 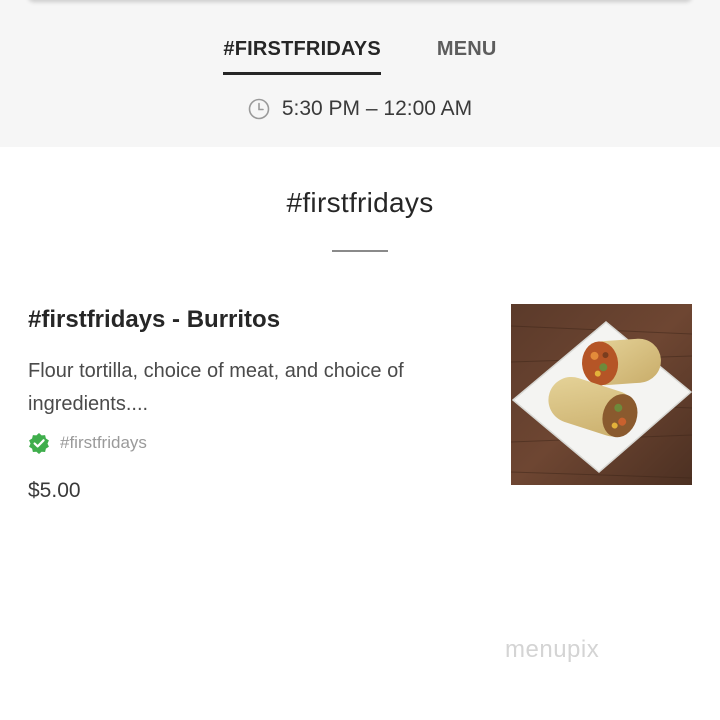 I want to click on burrito-photo, so click(x=601, y=394).